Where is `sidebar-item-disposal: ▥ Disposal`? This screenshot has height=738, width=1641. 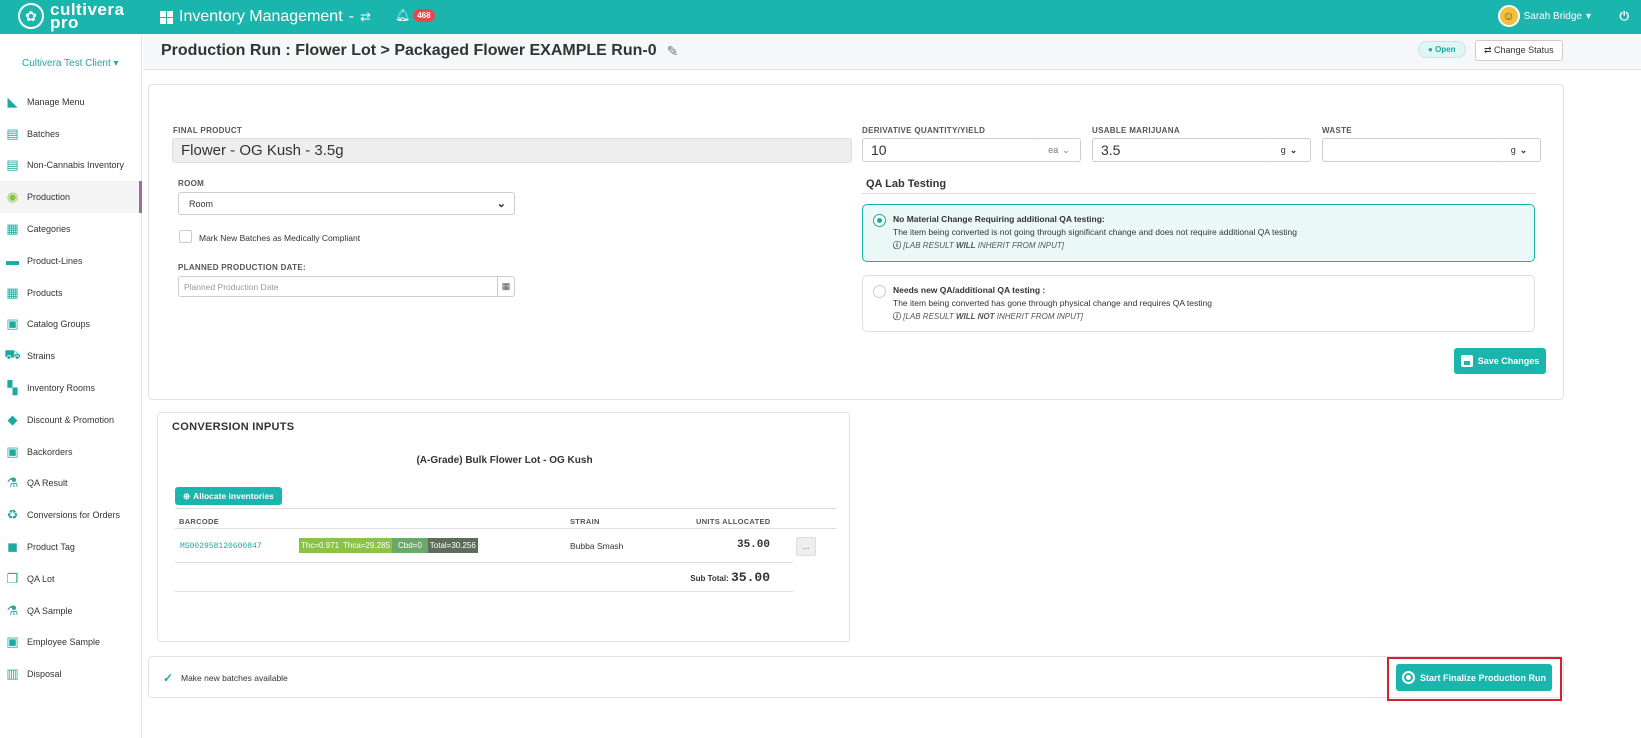
sidebar-item-disposal: ▥ Disposal is located at coordinates (71, 674).